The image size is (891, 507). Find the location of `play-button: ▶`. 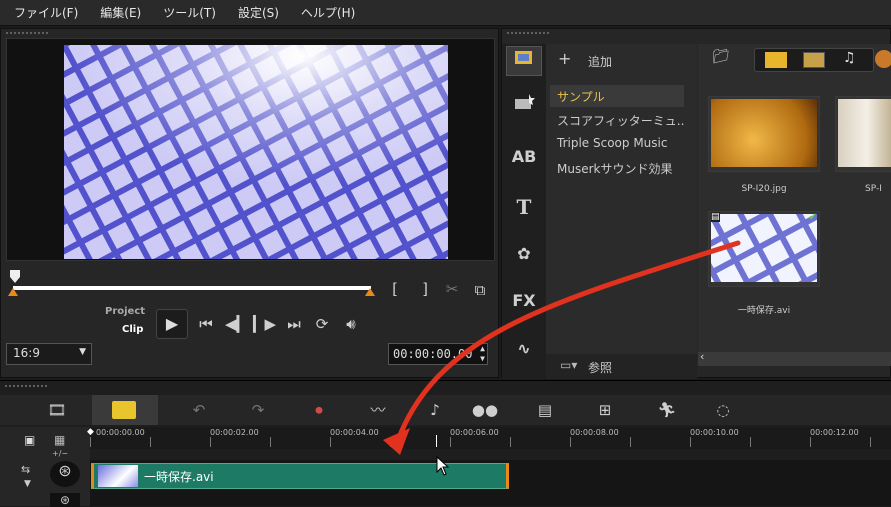

play-button: ▶ is located at coordinates (172, 324).